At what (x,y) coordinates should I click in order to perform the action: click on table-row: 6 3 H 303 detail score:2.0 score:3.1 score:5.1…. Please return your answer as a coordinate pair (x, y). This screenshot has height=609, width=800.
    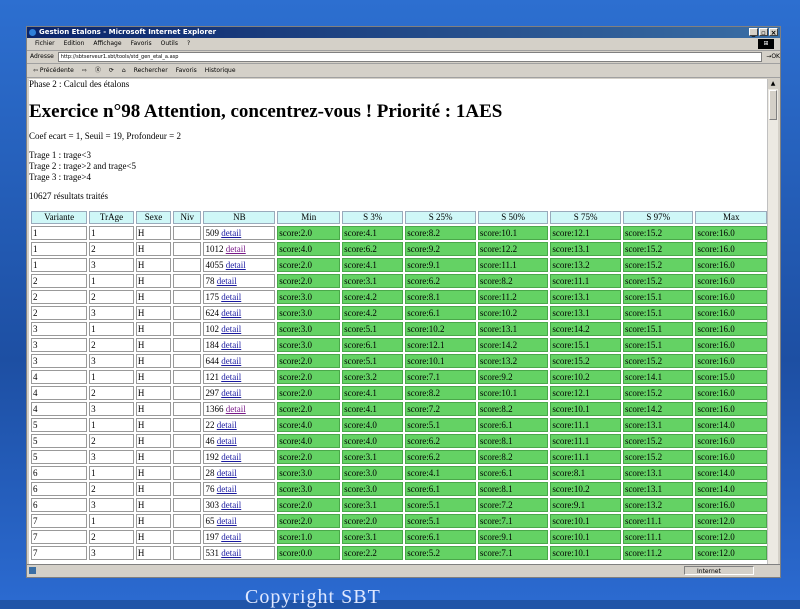
    Looking at the image, I should click on (399, 505).